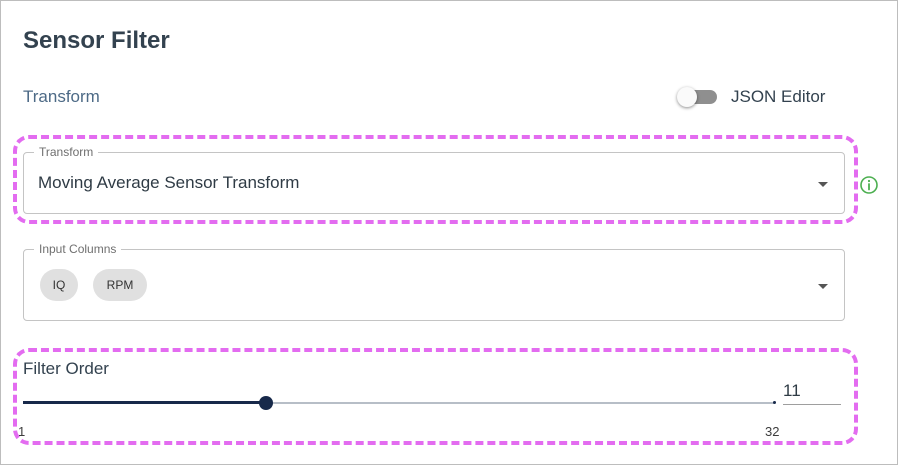 This screenshot has height=467, width=900. I want to click on chip-iq: IQ, so click(59, 285).